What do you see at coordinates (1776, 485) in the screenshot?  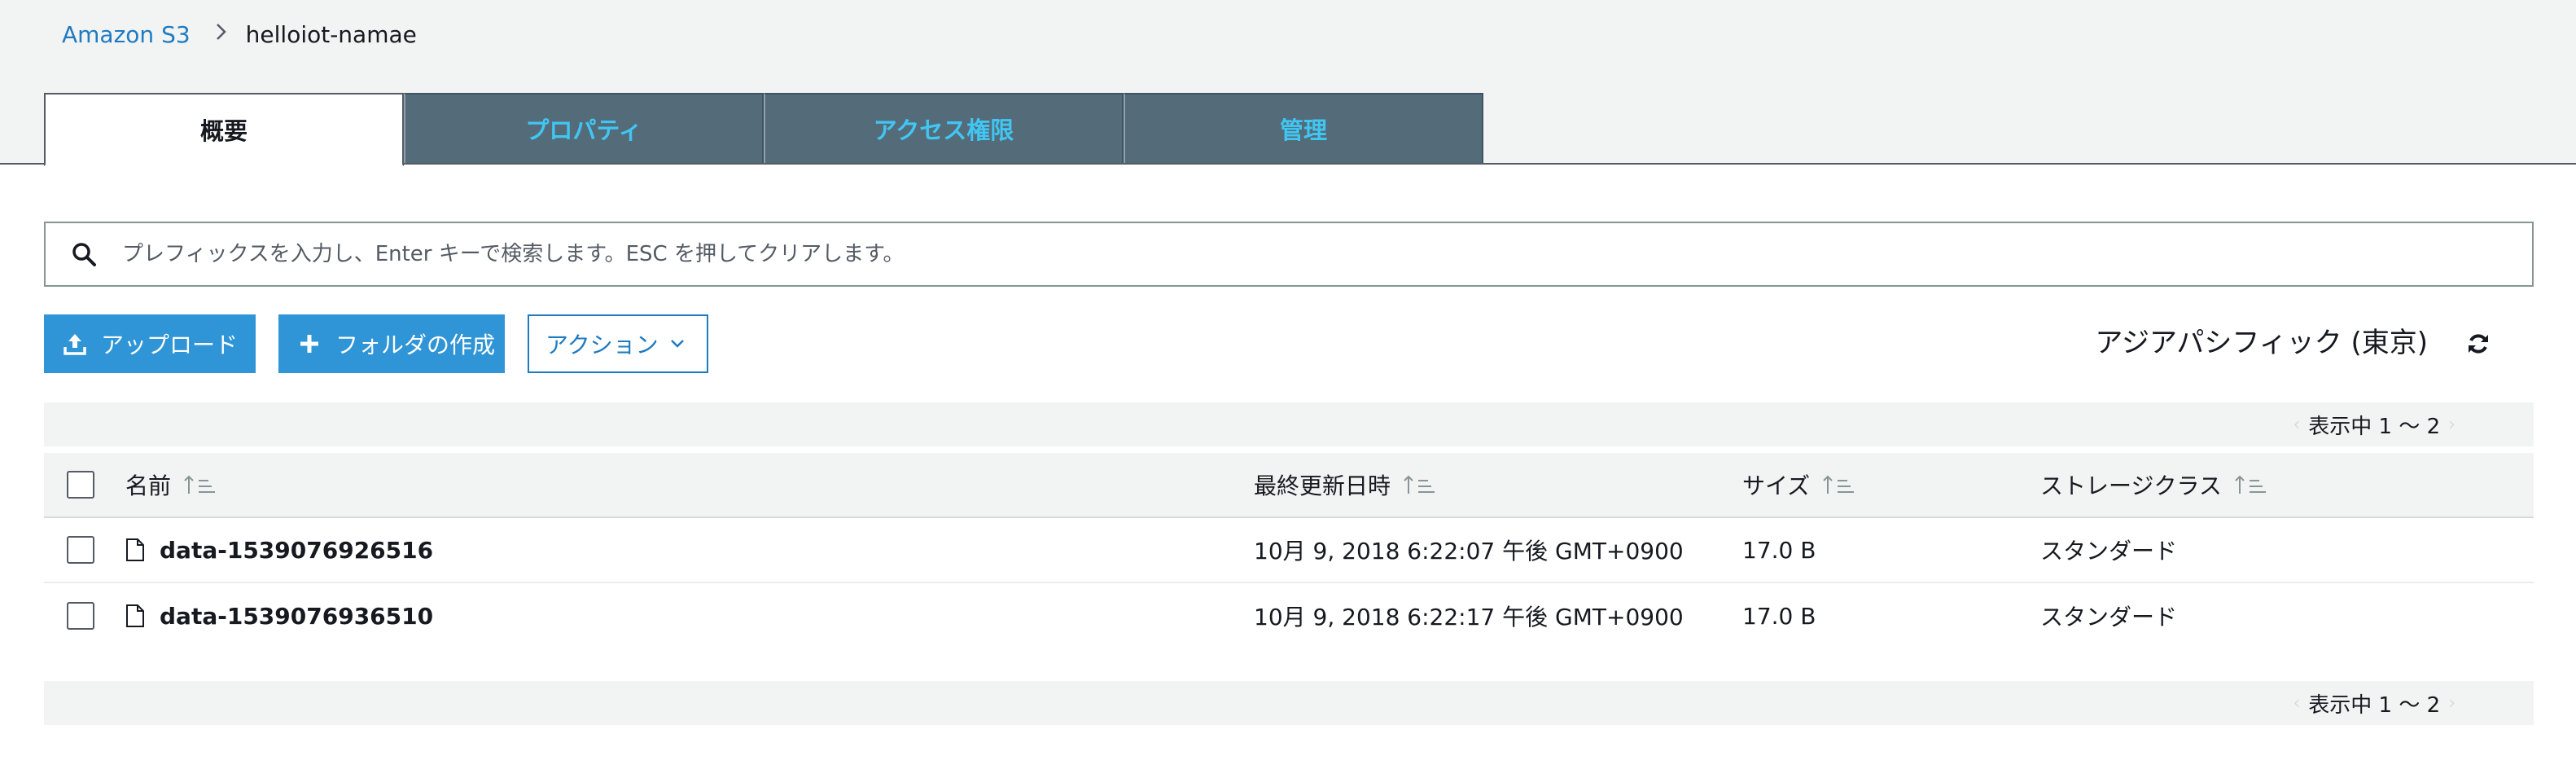 I see `column-header-size: サイズ` at bounding box center [1776, 485].